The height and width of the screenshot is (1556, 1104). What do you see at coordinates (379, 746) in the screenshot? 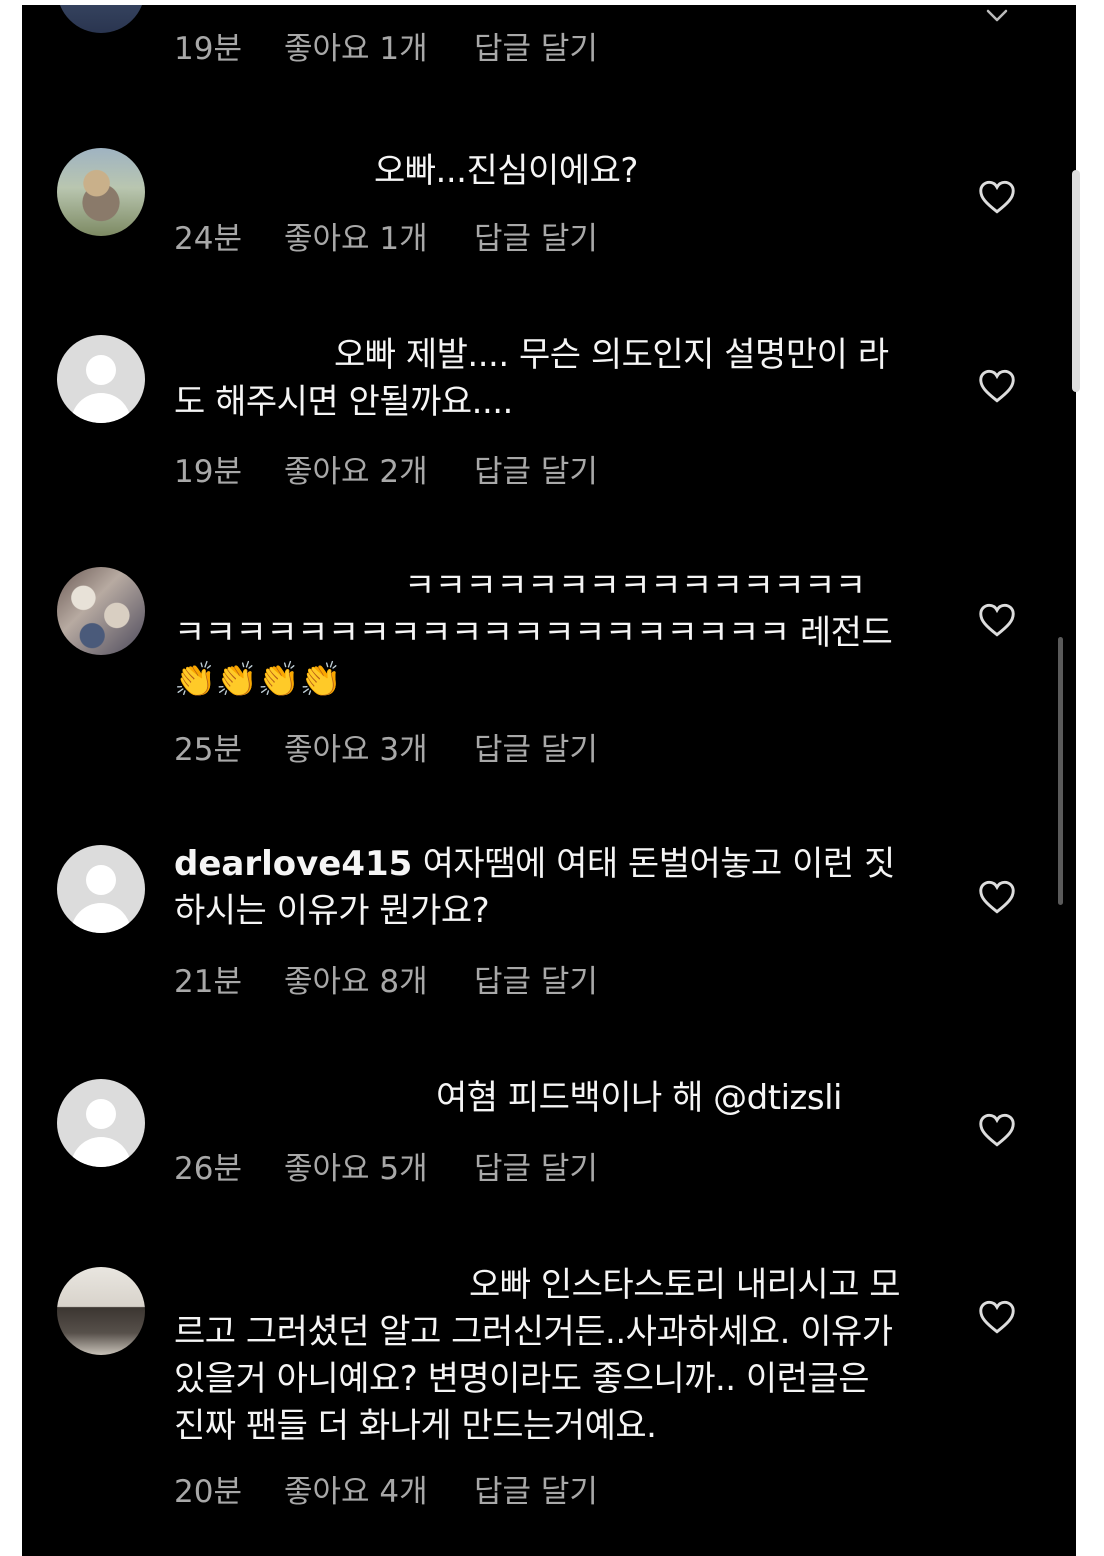
I see `comment-likes-link: 좋아요 3개` at bounding box center [379, 746].